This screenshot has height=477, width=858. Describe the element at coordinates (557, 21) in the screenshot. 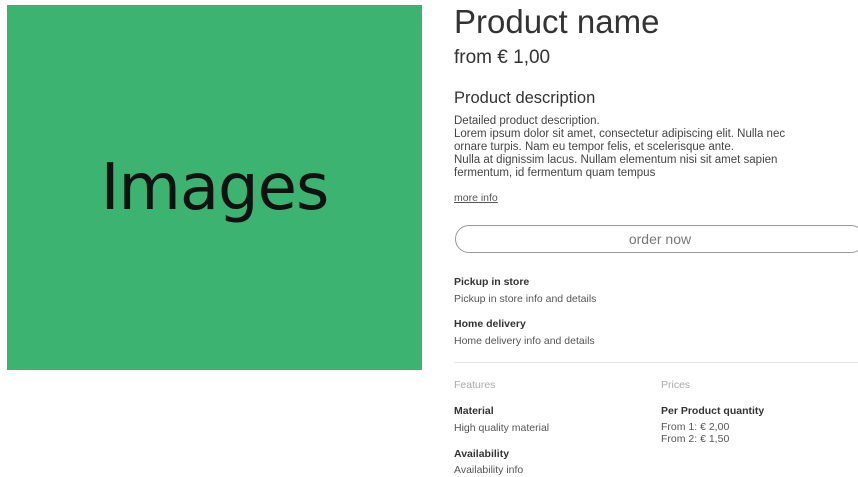

I see `product-title: Product name` at that location.